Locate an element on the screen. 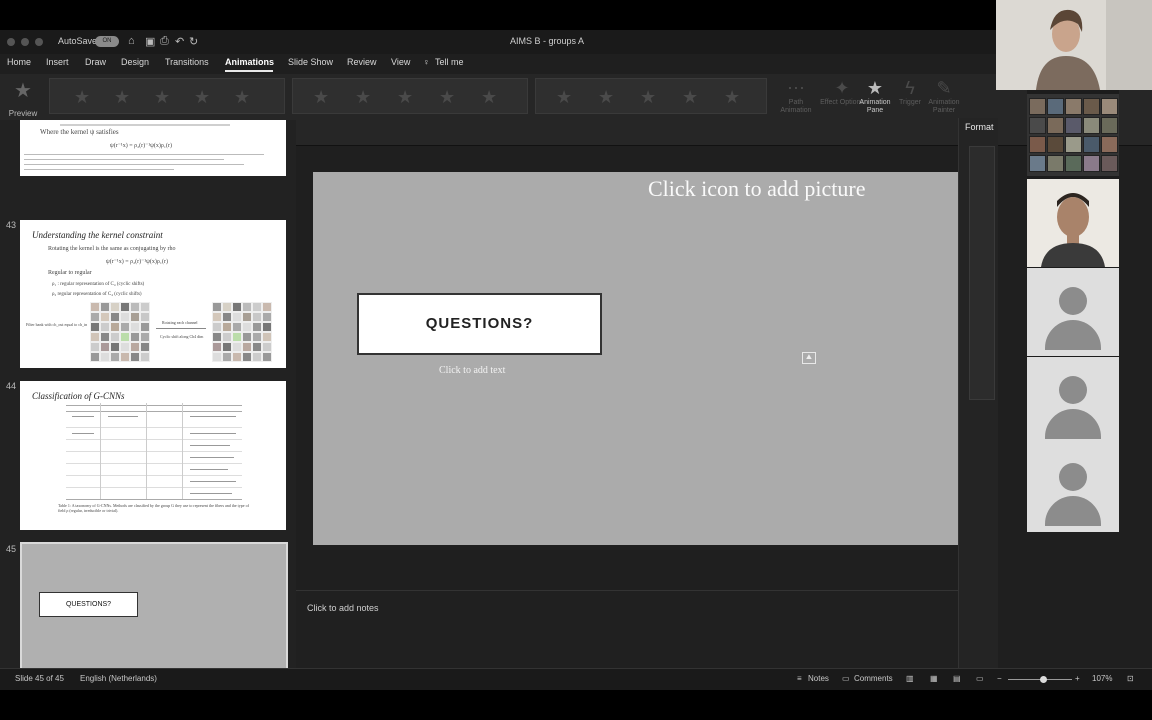 Image resolution: width=1152 pixels, height=720 pixels. arrow-line is located at coordinates (181, 328).